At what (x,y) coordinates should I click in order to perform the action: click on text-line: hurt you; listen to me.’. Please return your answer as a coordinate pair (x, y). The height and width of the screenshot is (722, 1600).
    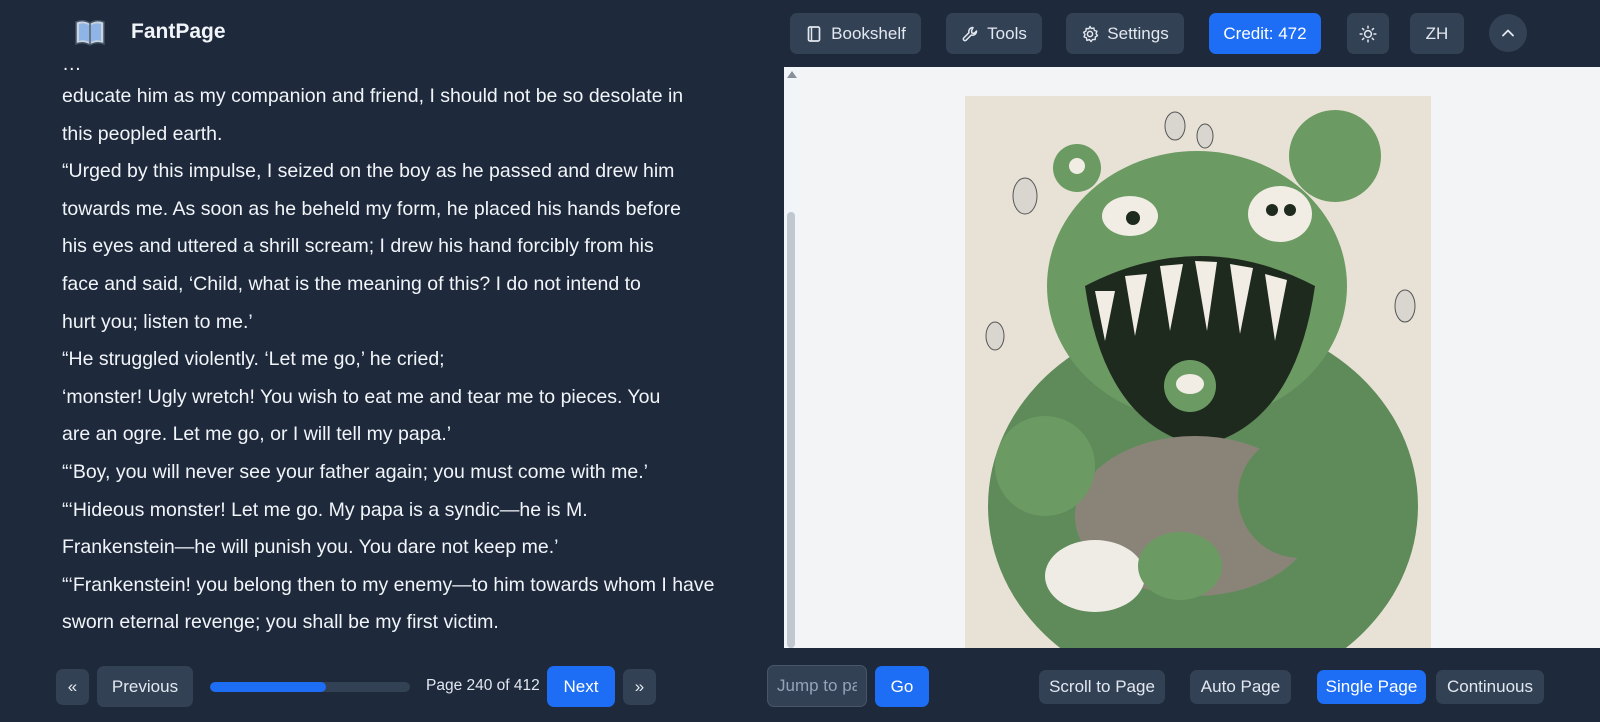
    Looking at the image, I should click on (157, 321).